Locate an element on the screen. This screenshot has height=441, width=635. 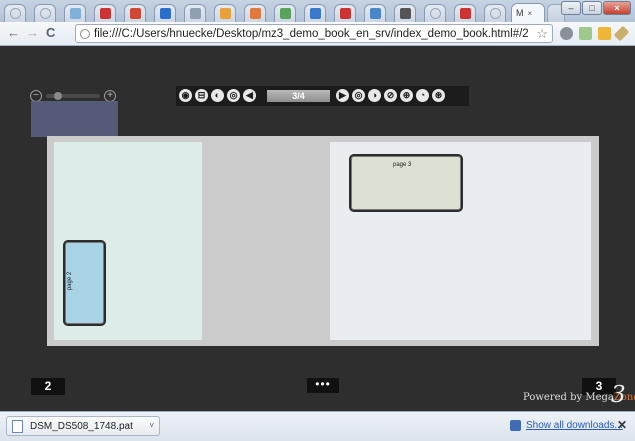
right-control-icon-7: ⊛ is located at coordinates (438, 95).